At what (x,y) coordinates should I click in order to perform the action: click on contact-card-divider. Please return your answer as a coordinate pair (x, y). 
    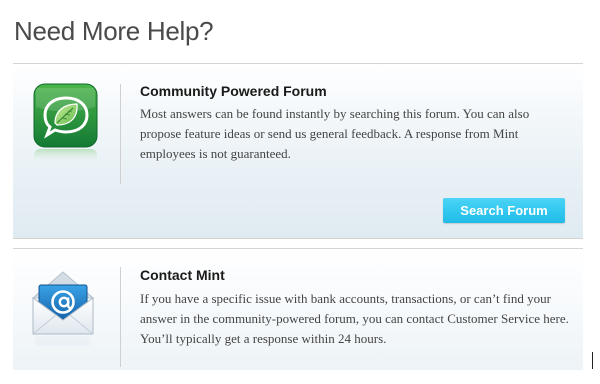
    Looking at the image, I should click on (120, 317).